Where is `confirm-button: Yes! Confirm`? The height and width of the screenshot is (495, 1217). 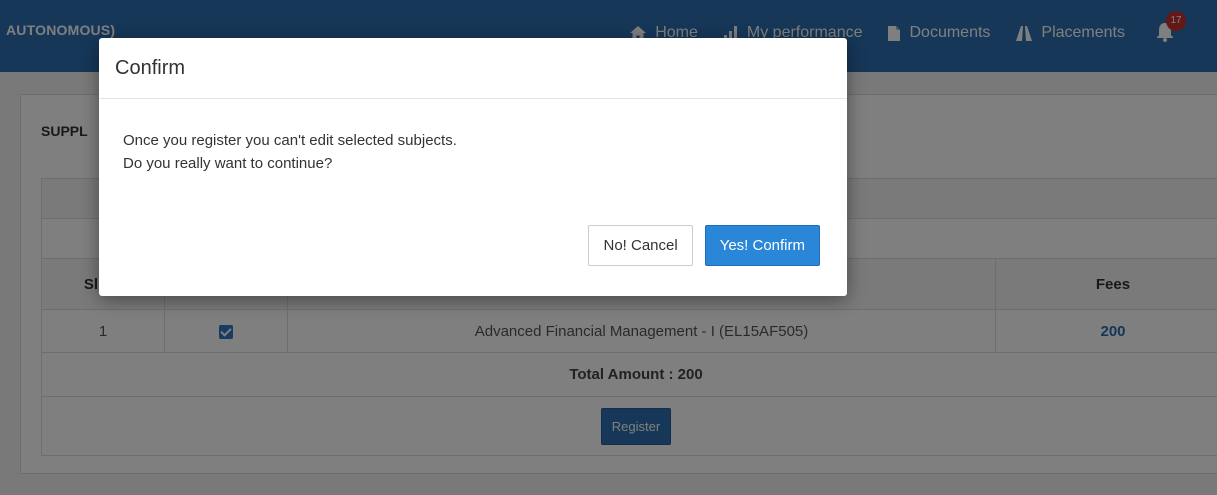 confirm-button: Yes! Confirm is located at coordinates (762, 245).